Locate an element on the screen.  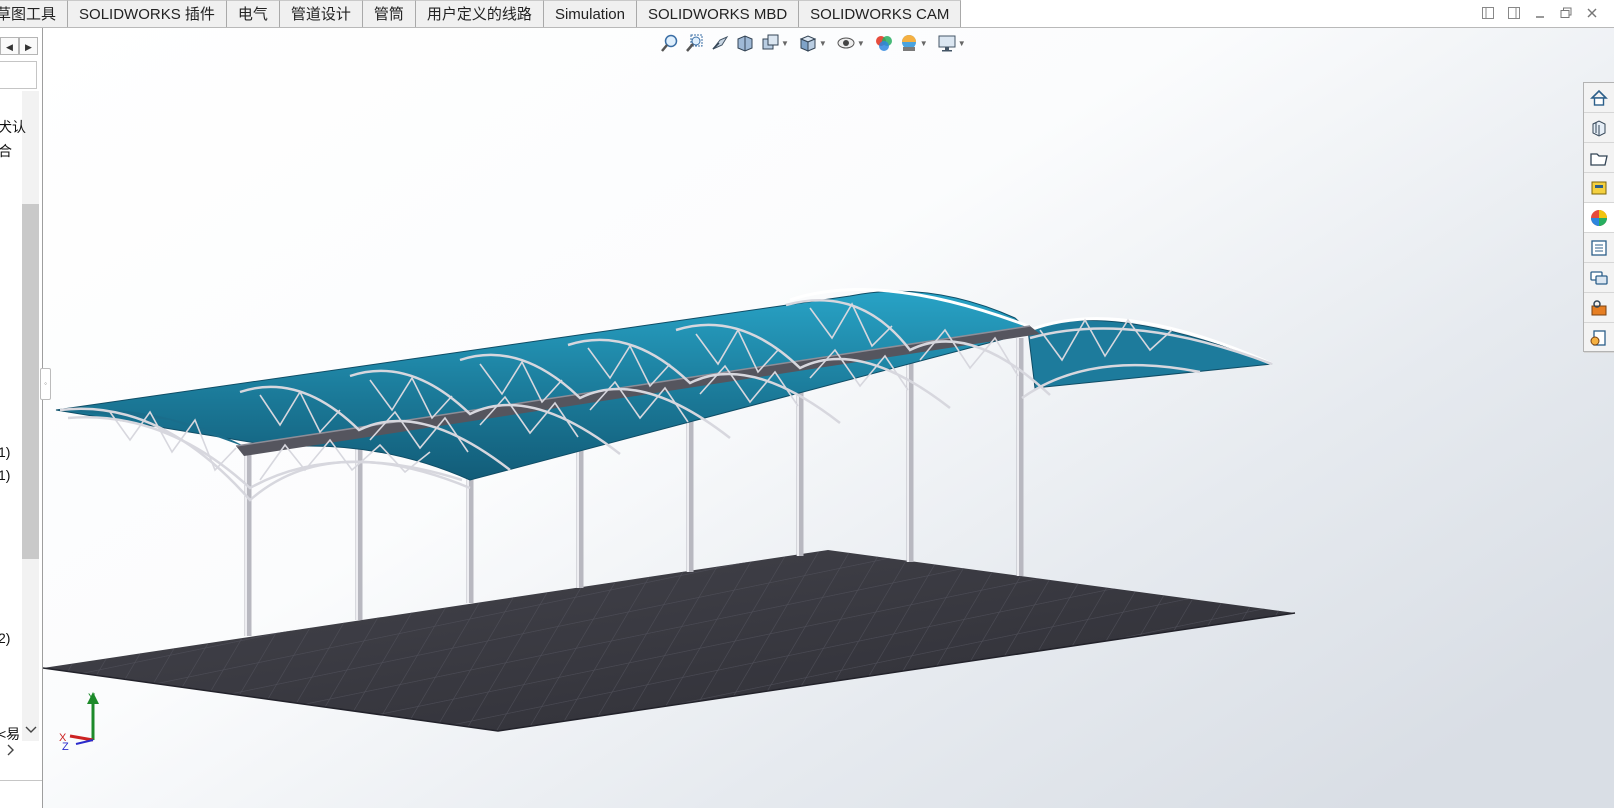
panel-collapse-handle: ◦ is located at coordinates (45, 384).